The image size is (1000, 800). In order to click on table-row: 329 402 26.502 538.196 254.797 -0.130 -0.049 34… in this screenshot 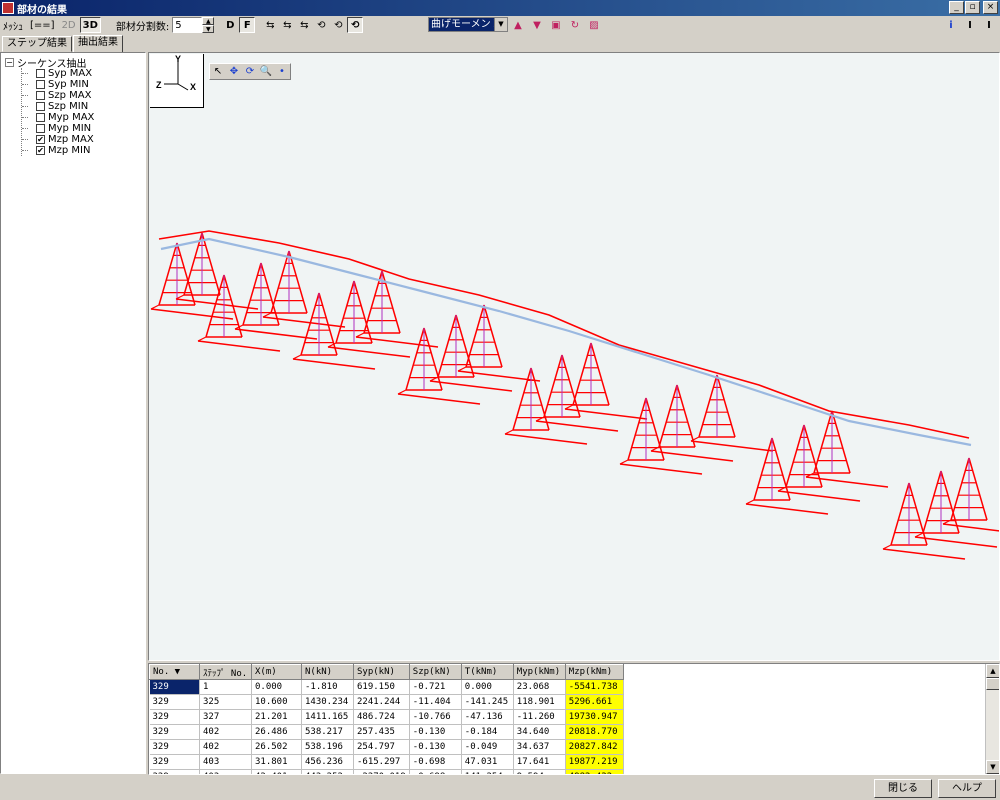, I will do `click(386, 747)`.